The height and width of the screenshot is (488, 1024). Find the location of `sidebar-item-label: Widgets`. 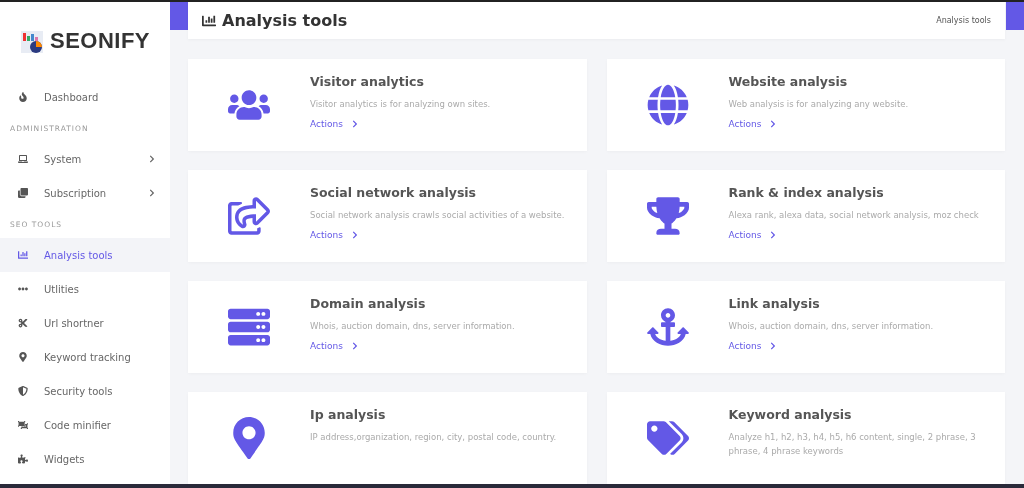

sidebar-item-label: Widgets is located at coordinates (65, 459).